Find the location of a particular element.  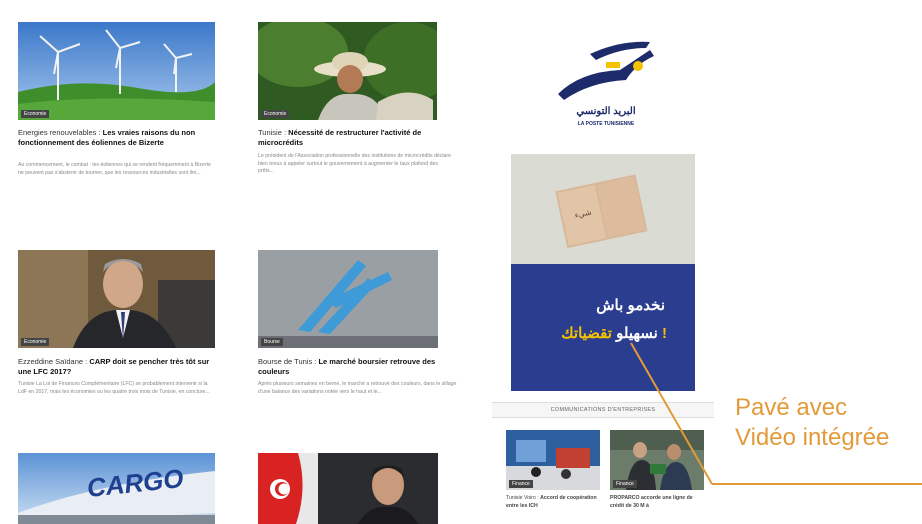

annotation-label: Pavé avec Vidéo intégrée is located at coordinates (812, 422).